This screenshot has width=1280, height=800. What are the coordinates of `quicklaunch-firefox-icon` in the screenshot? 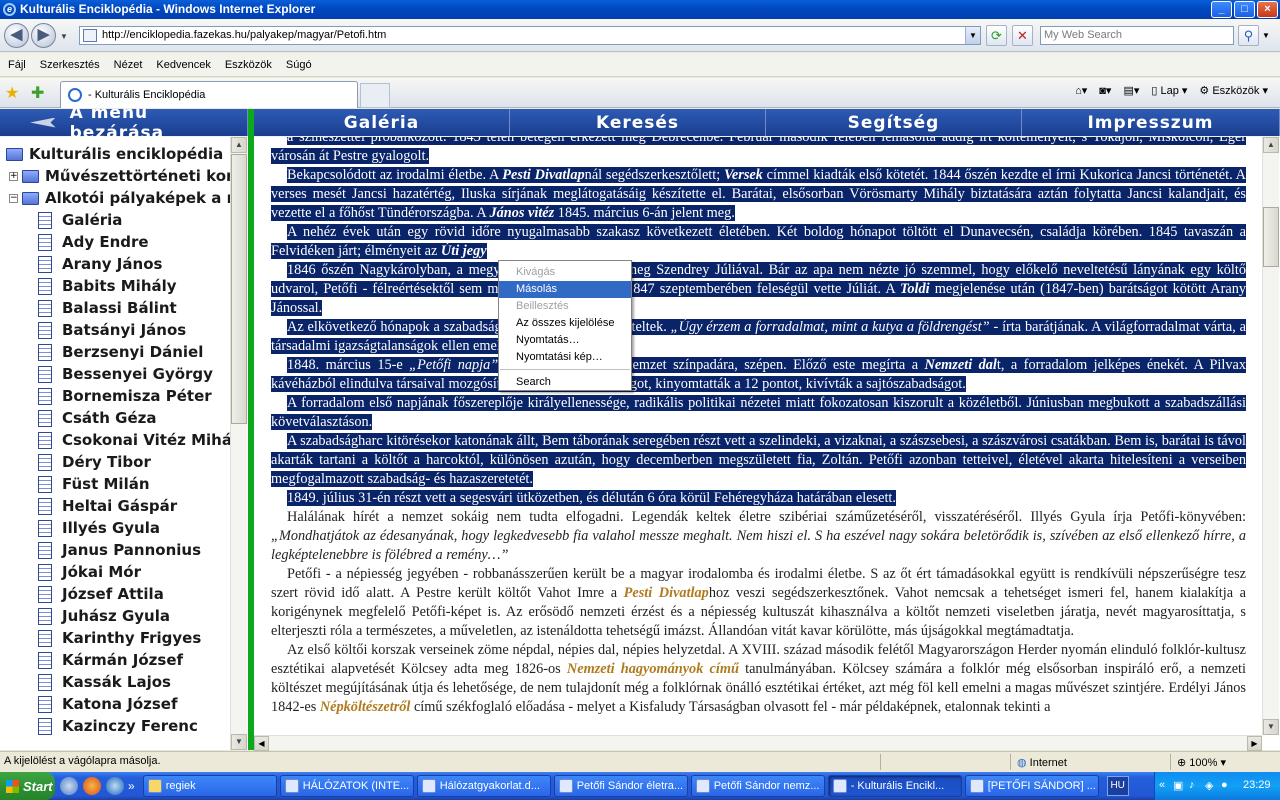 It's located at (92, 786).